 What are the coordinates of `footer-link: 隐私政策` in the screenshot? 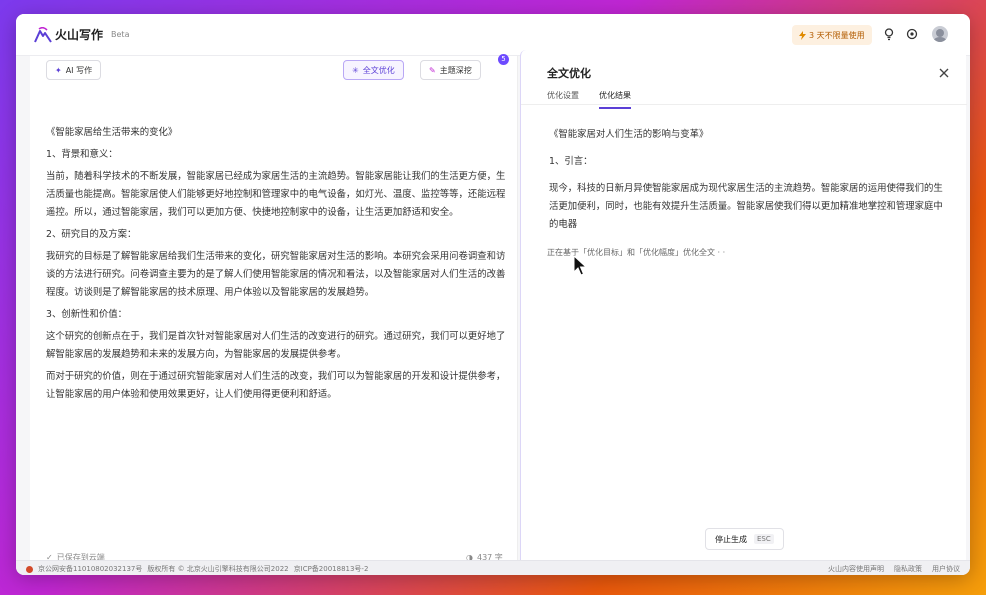 It's located at (908, 569).